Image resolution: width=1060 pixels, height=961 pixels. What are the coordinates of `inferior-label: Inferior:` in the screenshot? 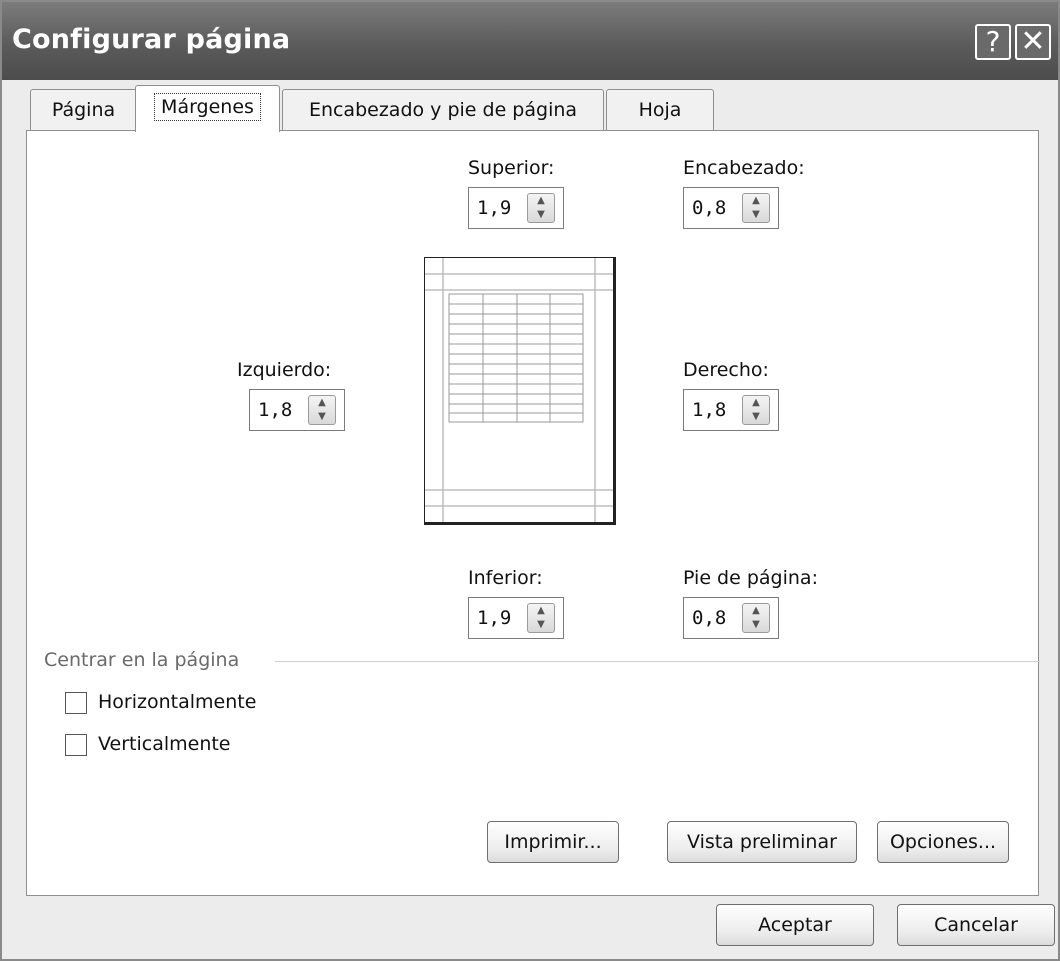 It's located at (505, 578).